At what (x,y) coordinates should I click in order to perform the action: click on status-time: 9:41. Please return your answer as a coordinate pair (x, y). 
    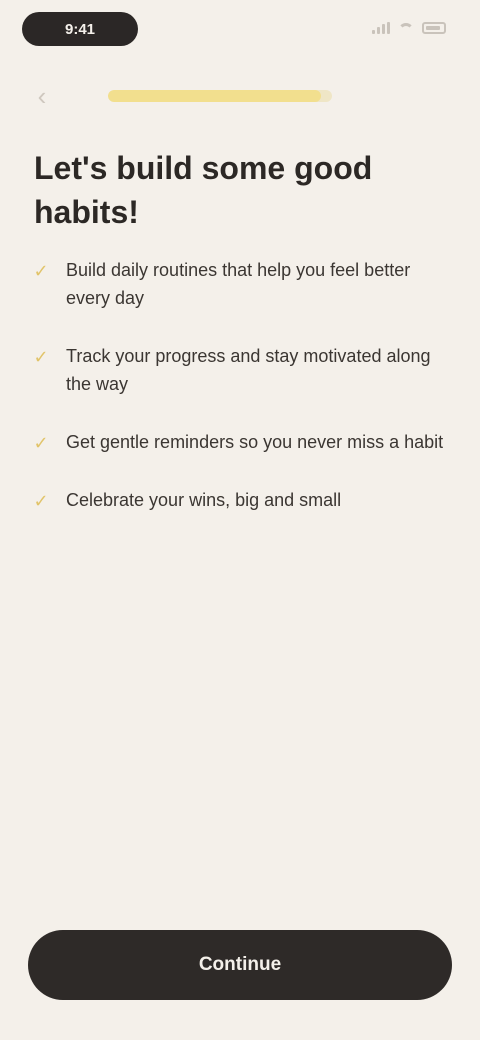
    Looking at the image, I should click on (80, 29).